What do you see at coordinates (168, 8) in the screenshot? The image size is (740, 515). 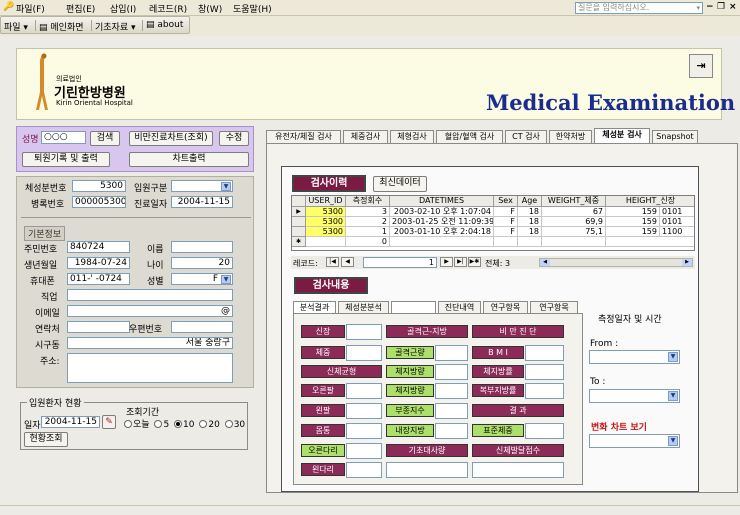 I see `menu-records: 레코드(R)` at bounding box center [168, 8].